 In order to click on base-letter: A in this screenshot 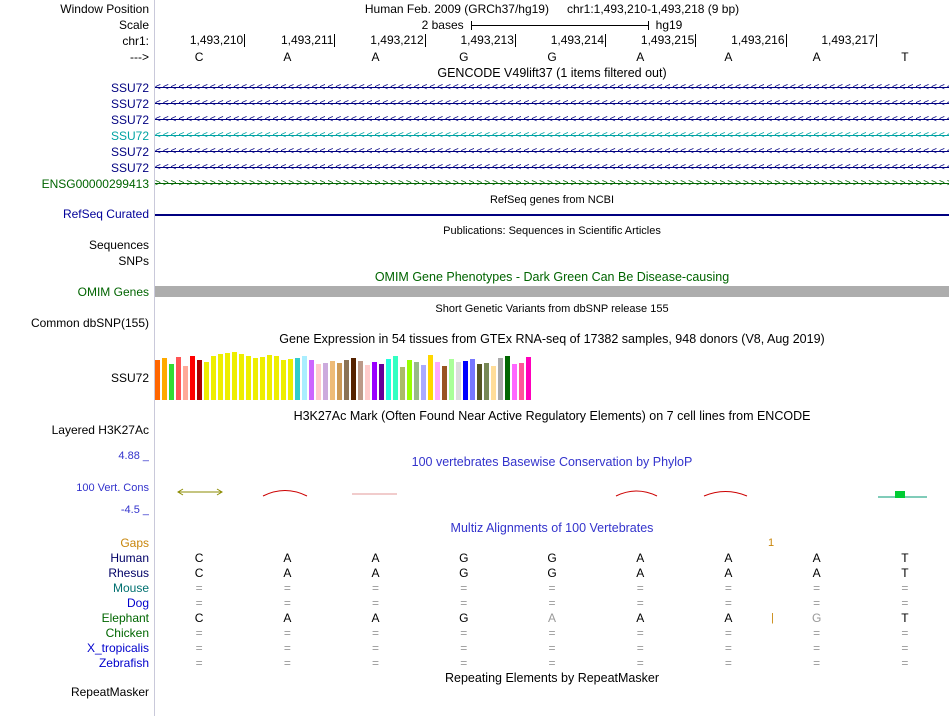, I will do `click(816, 57)`.